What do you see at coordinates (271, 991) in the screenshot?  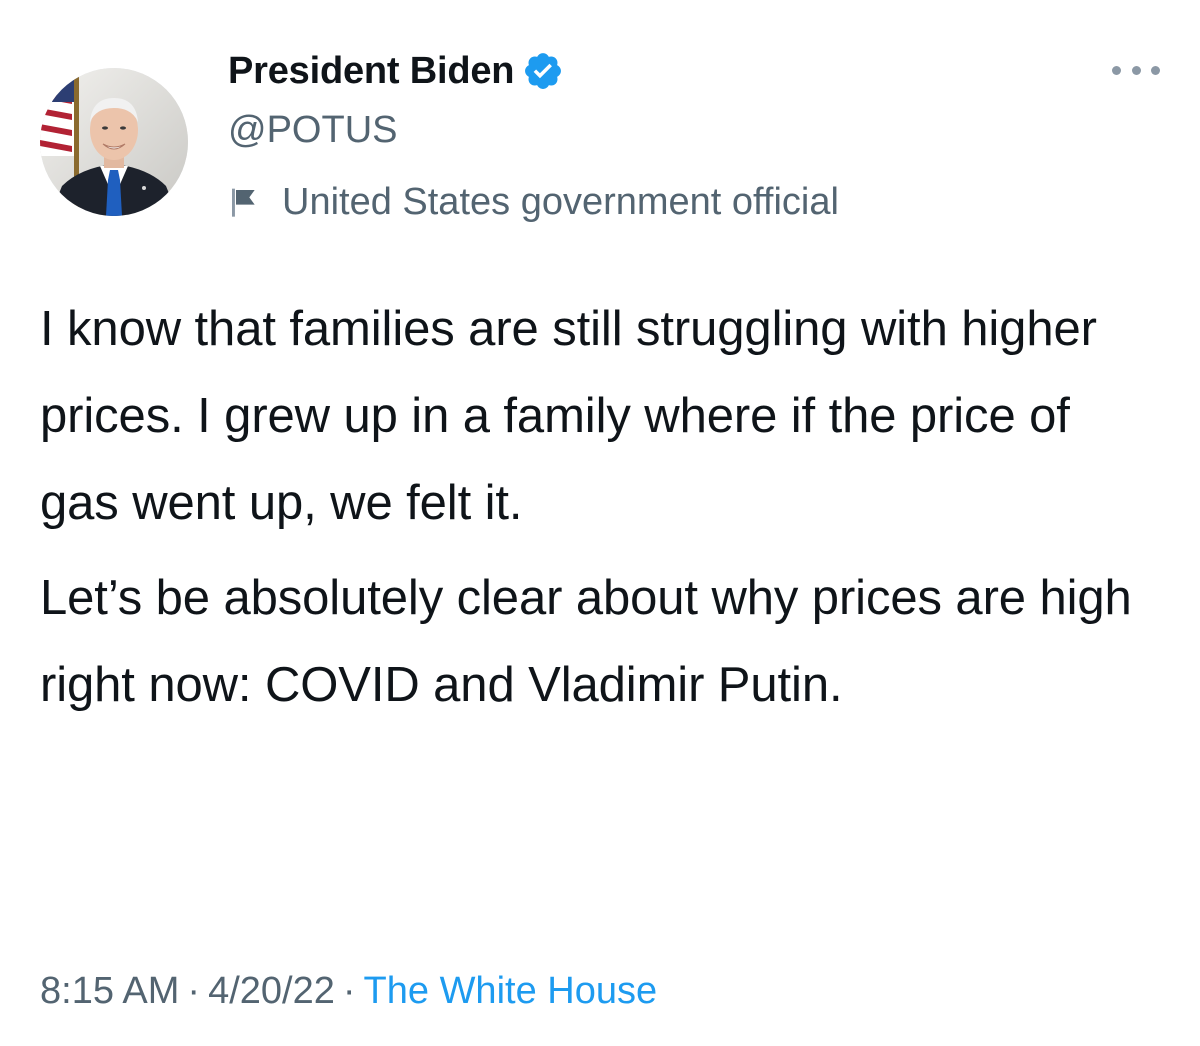 I see `tweet-date: 4/20/22` at bounding box center [271, 991].